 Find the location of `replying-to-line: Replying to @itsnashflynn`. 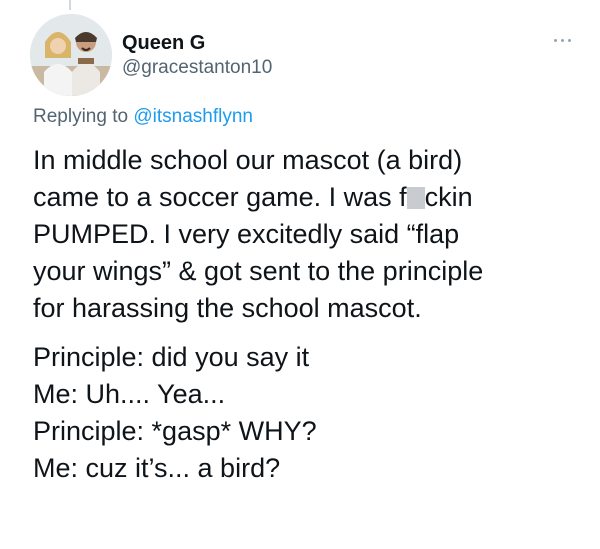

replying-to-line: Replying to @itsnashflynn is located at coordinates (143, 117).